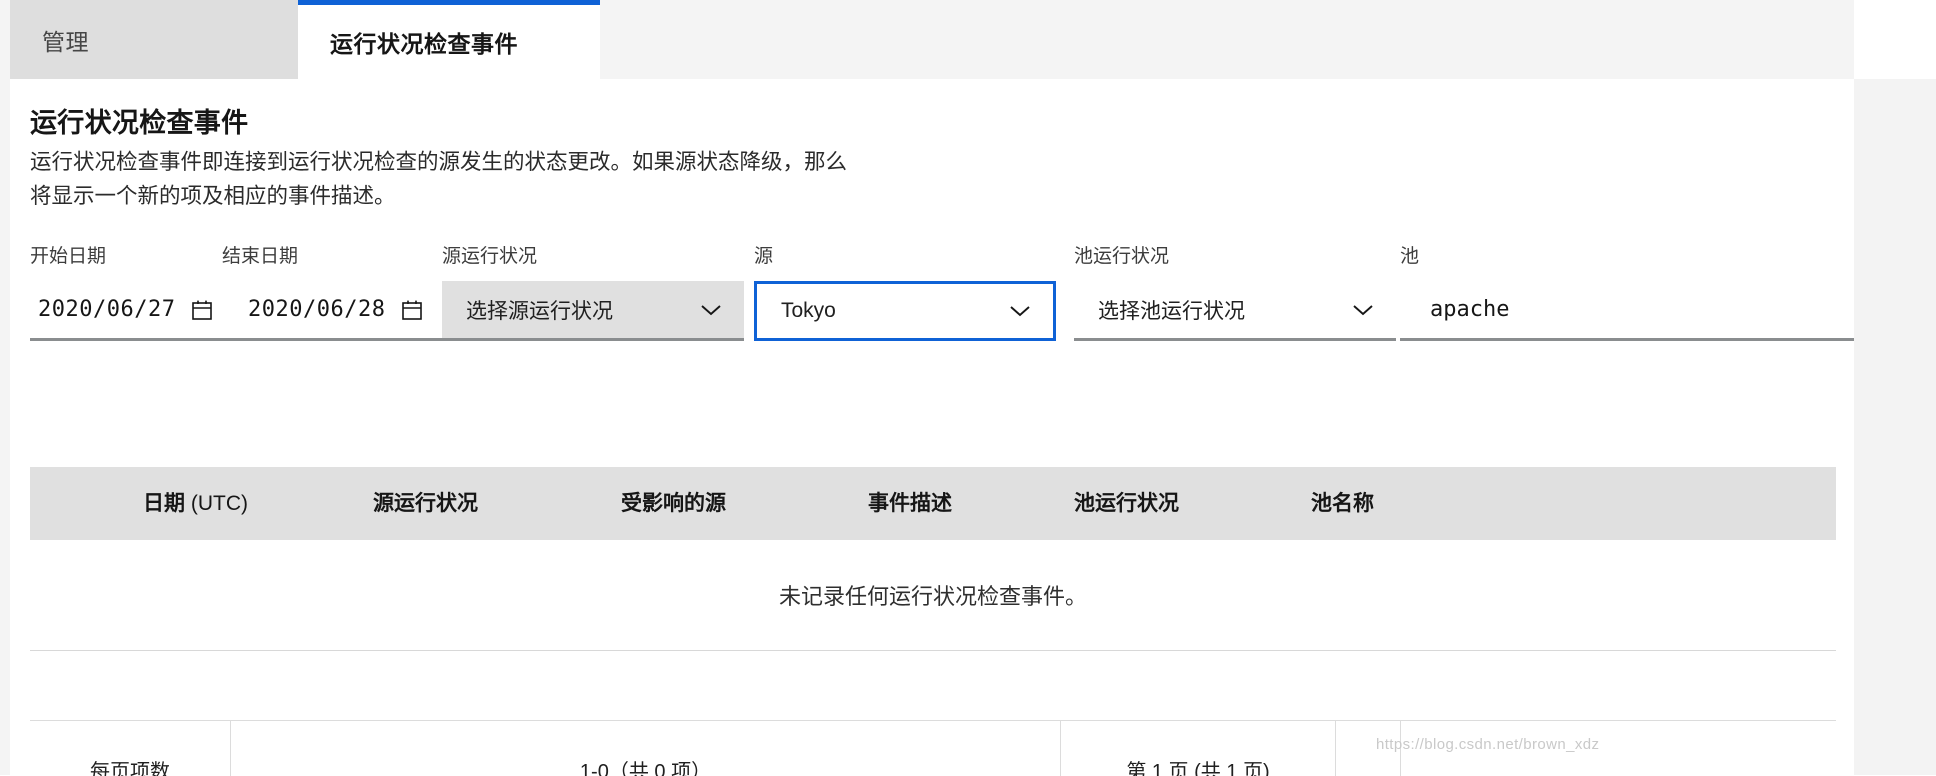 The width and height of the screenshot is (1936, 776). I want to click on pagination-cell-range: 1-0（共 0 项）, so click(645, 748).